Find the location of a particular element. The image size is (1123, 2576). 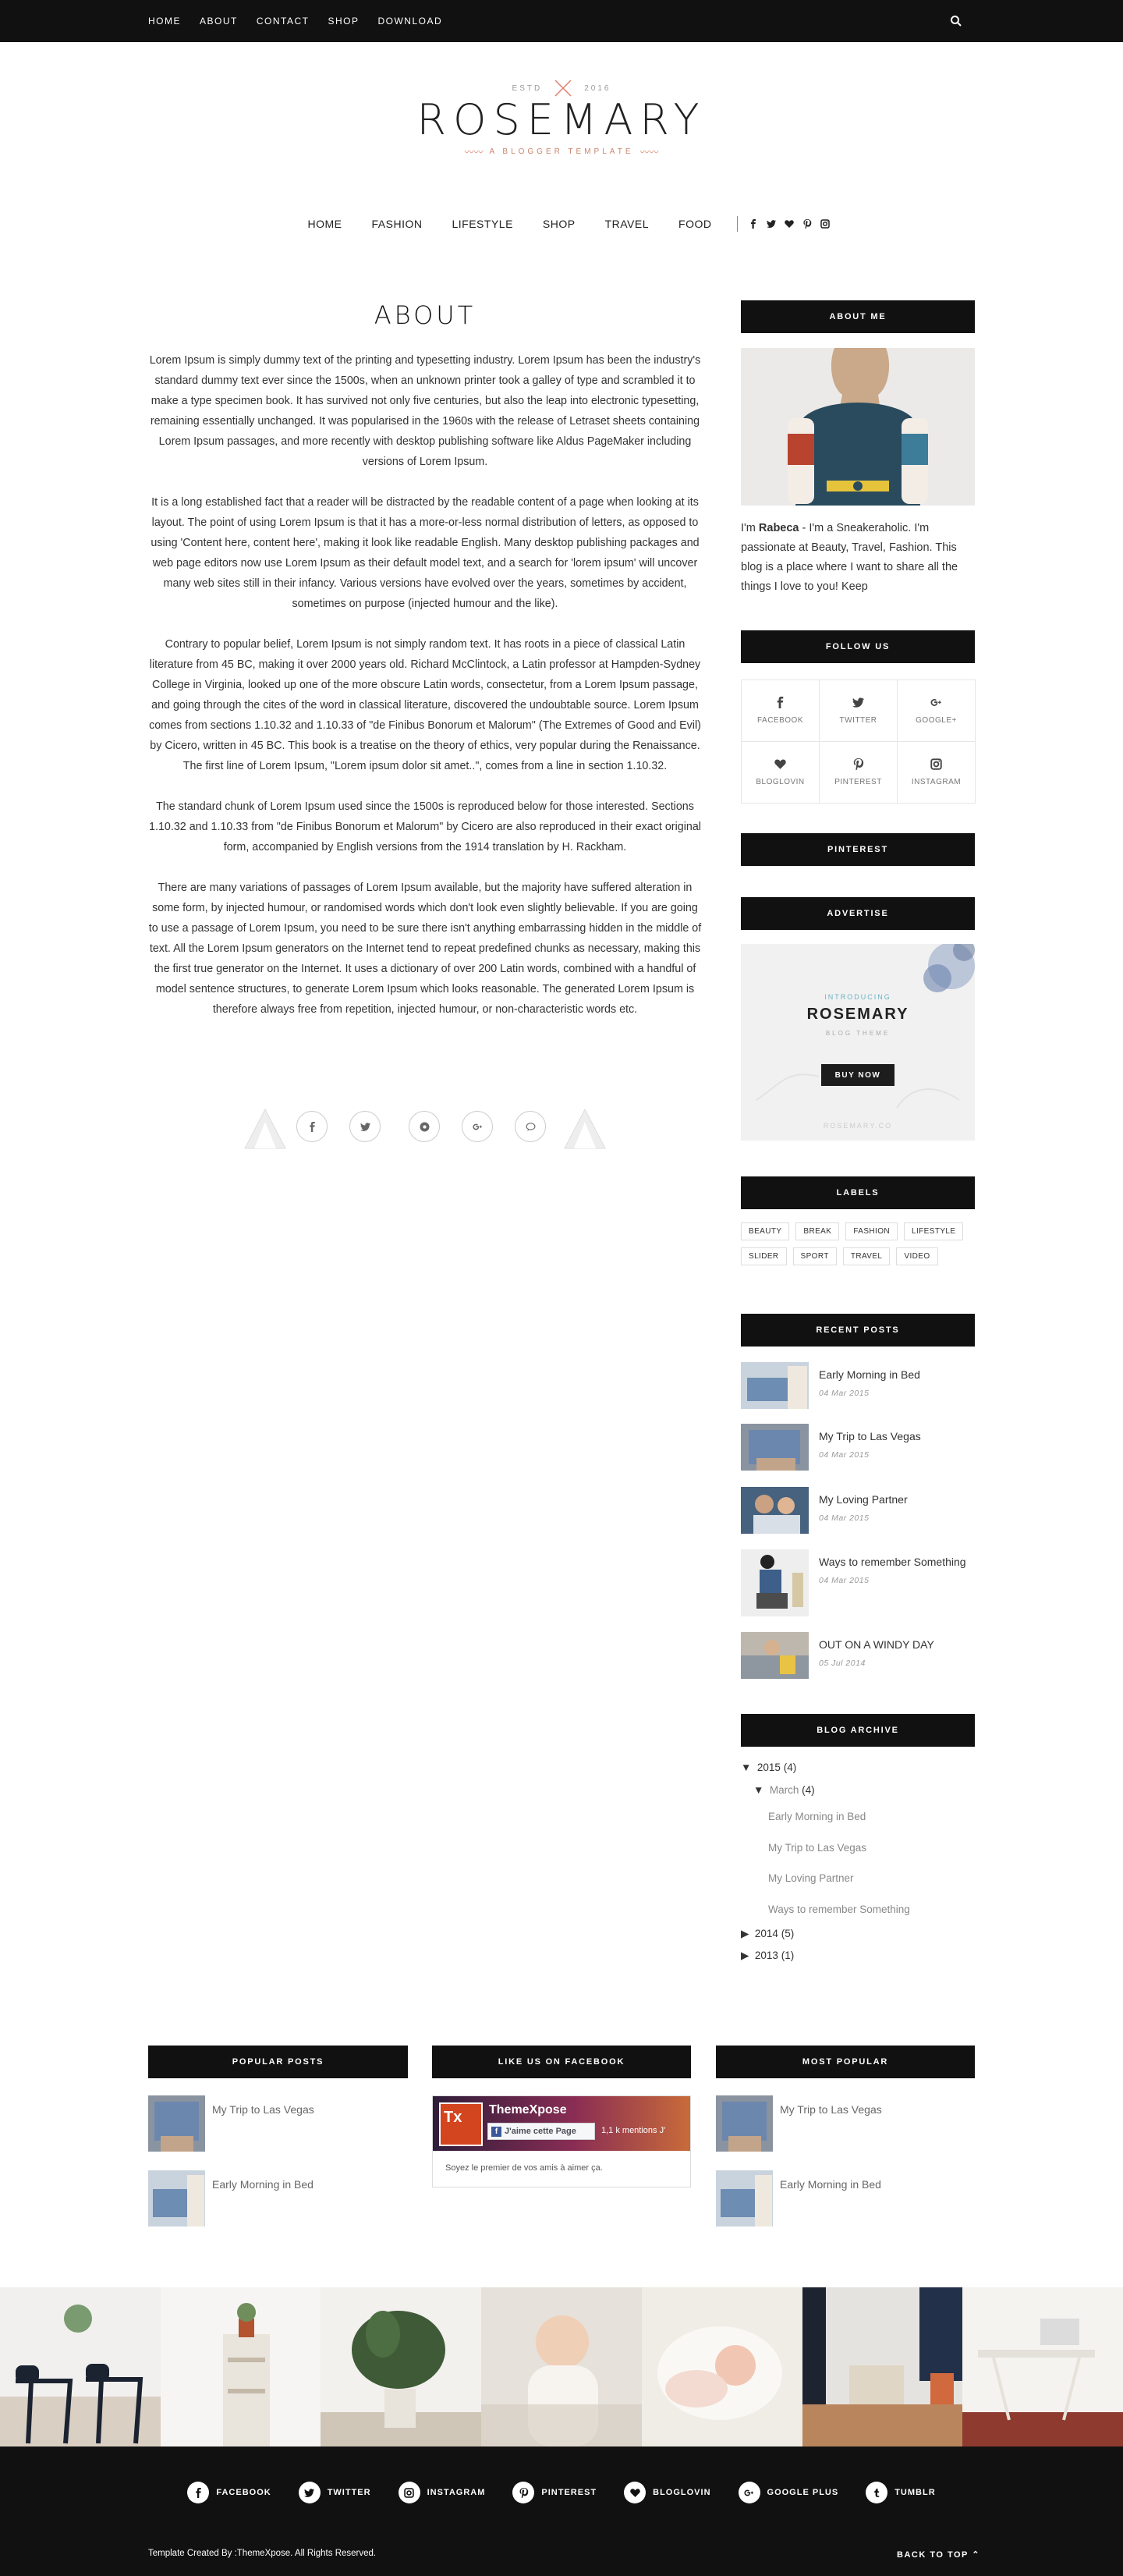

footer-facebook-link: FACEBOOK is located at coordinates (229, 2492).